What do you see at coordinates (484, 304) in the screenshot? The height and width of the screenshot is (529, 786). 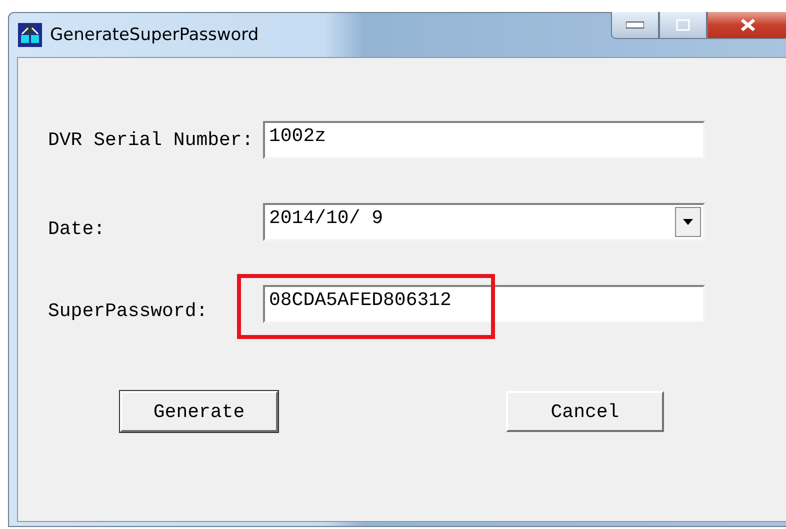 I see `input-field: 08CDA5AFED806312` at bounding box center [484, 304].